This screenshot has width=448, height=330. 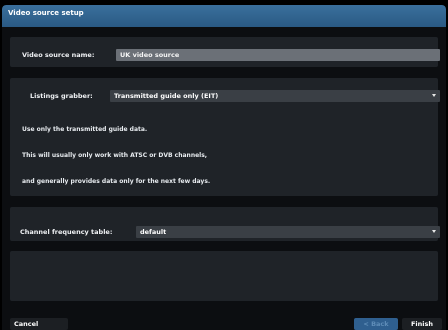 What do you see at coordinates (39, 324) in the screenshot?
I see `cancel-button: Cancel` at bounding box center [39, 324].